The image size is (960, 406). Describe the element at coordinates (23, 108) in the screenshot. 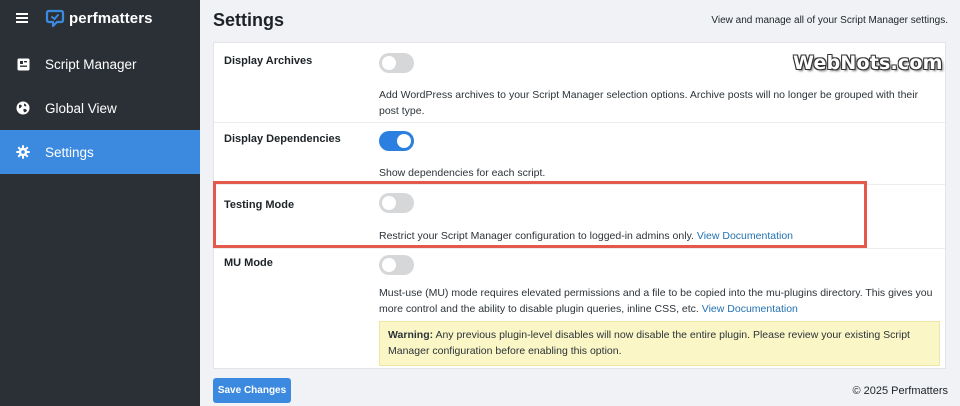

I see `globe-icon` at that location.